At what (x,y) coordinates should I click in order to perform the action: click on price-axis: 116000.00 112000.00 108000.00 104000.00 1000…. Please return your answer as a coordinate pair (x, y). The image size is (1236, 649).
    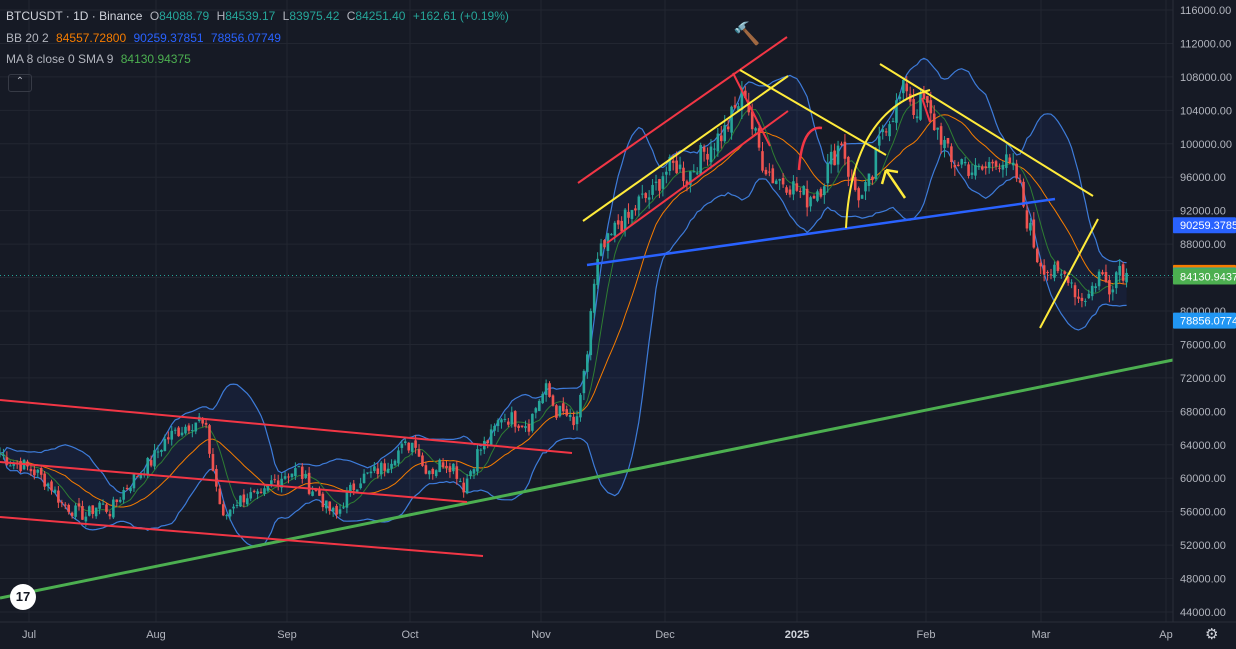
    Looking at the image, I should click on (1202, 311).